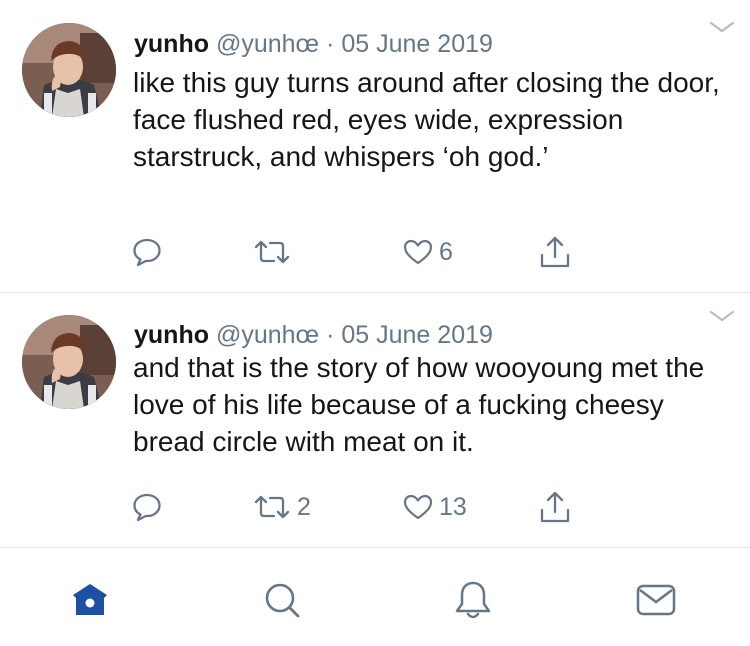 This screenshot has width=750, height=646. I want to click on bell-icon, so click(473, 600).